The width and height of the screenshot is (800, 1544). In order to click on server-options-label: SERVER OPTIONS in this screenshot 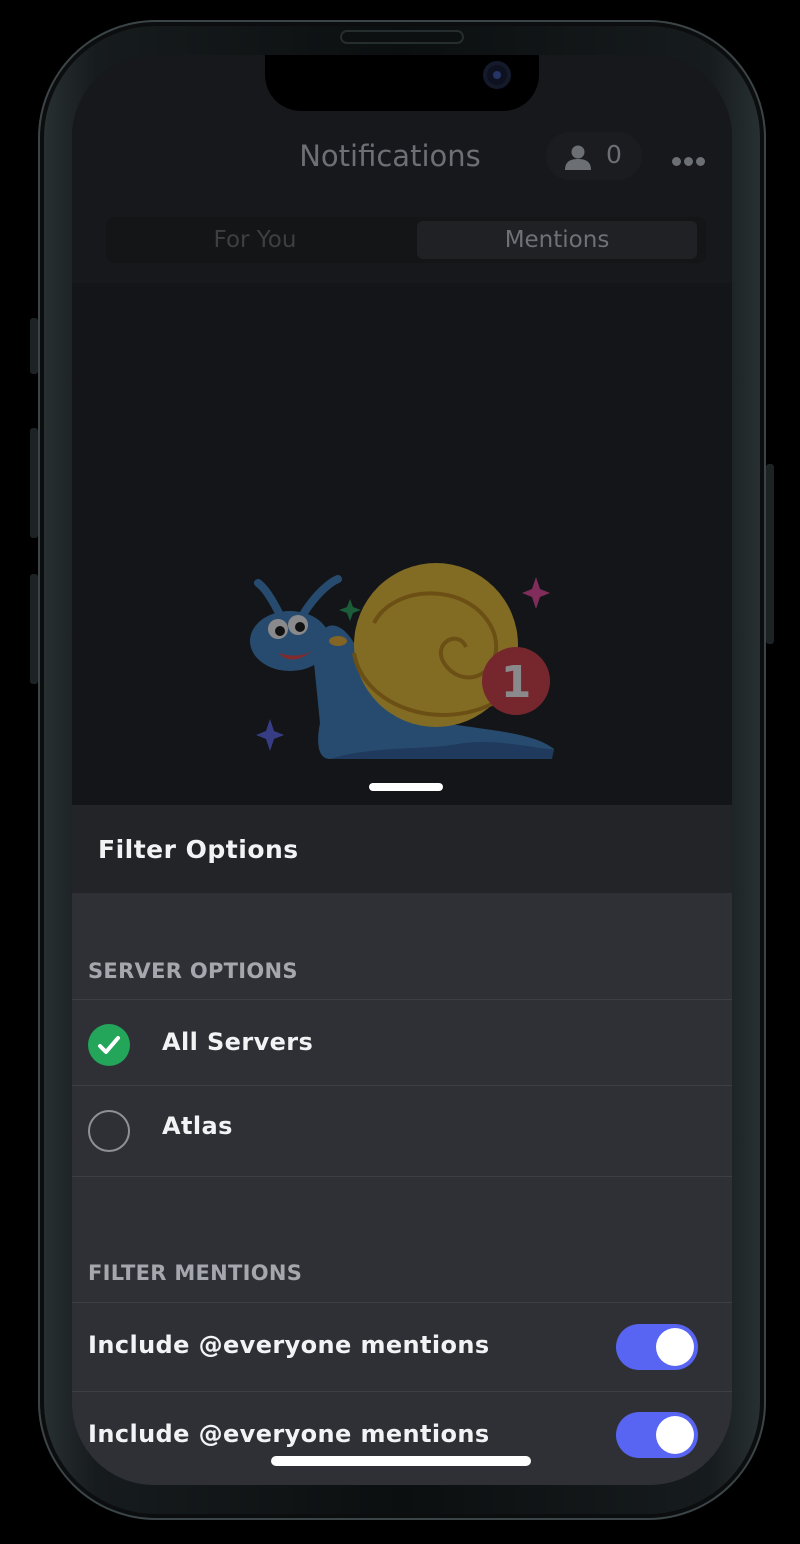, I will do `click(193, 971)`.